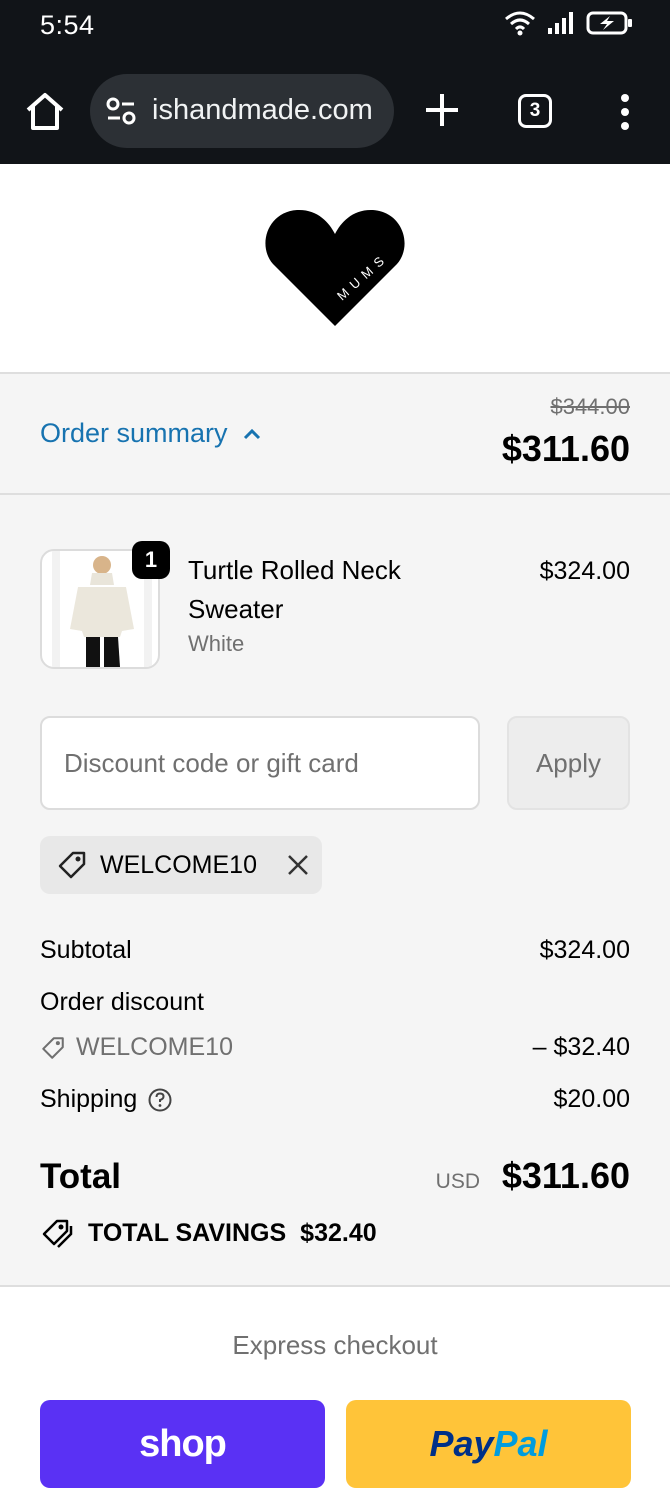 The width and height of the screenshot is (670, 1500). What do you see at coordinates (560, 23) in the screenshot?
I see `signal-icon` at bounding box center [560, 23].